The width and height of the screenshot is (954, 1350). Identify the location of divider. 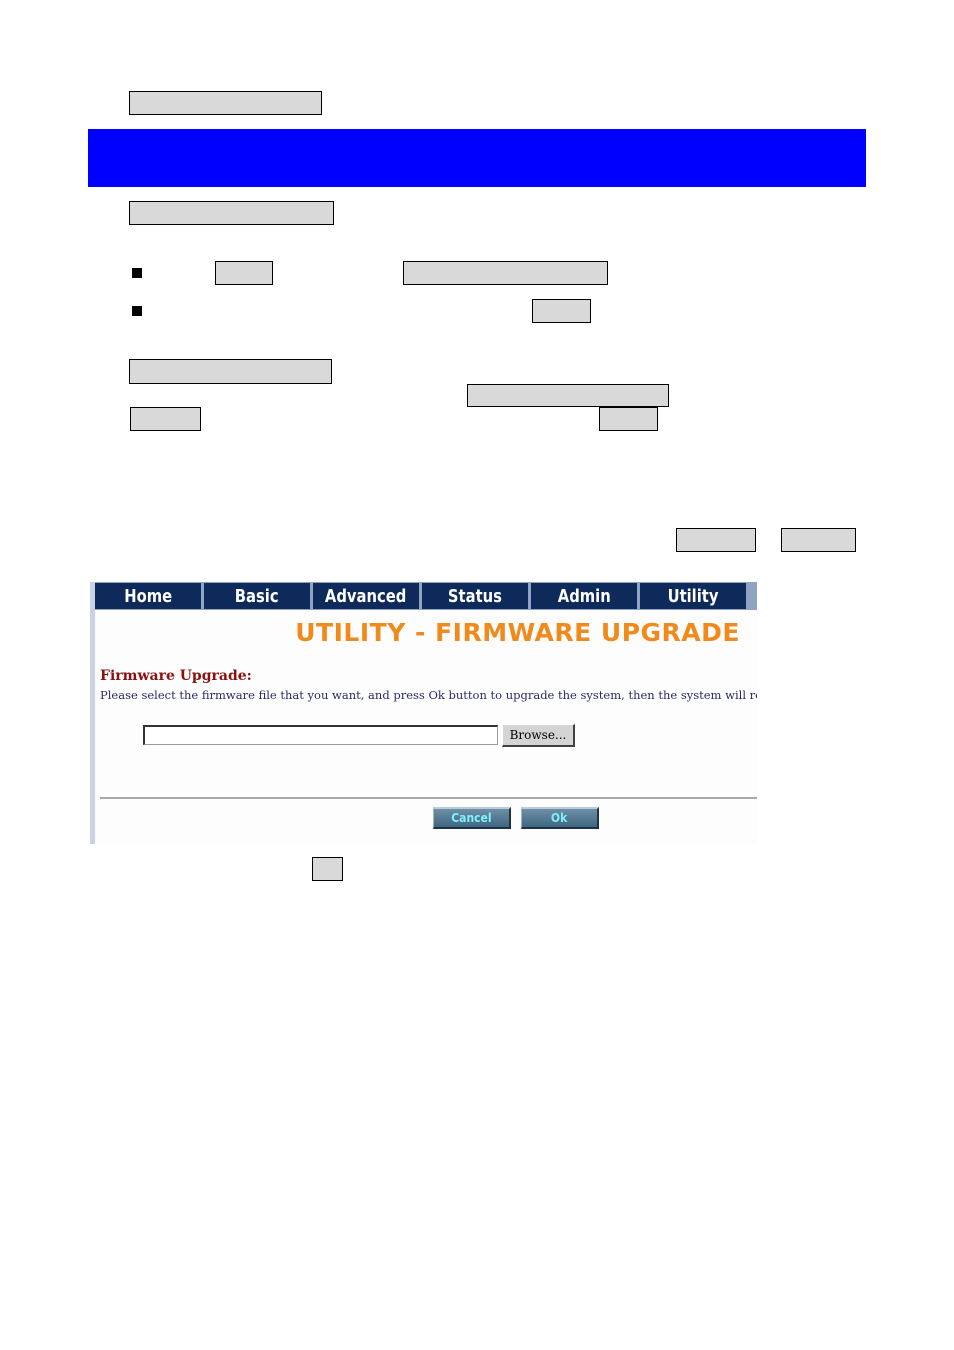
(428, 798).